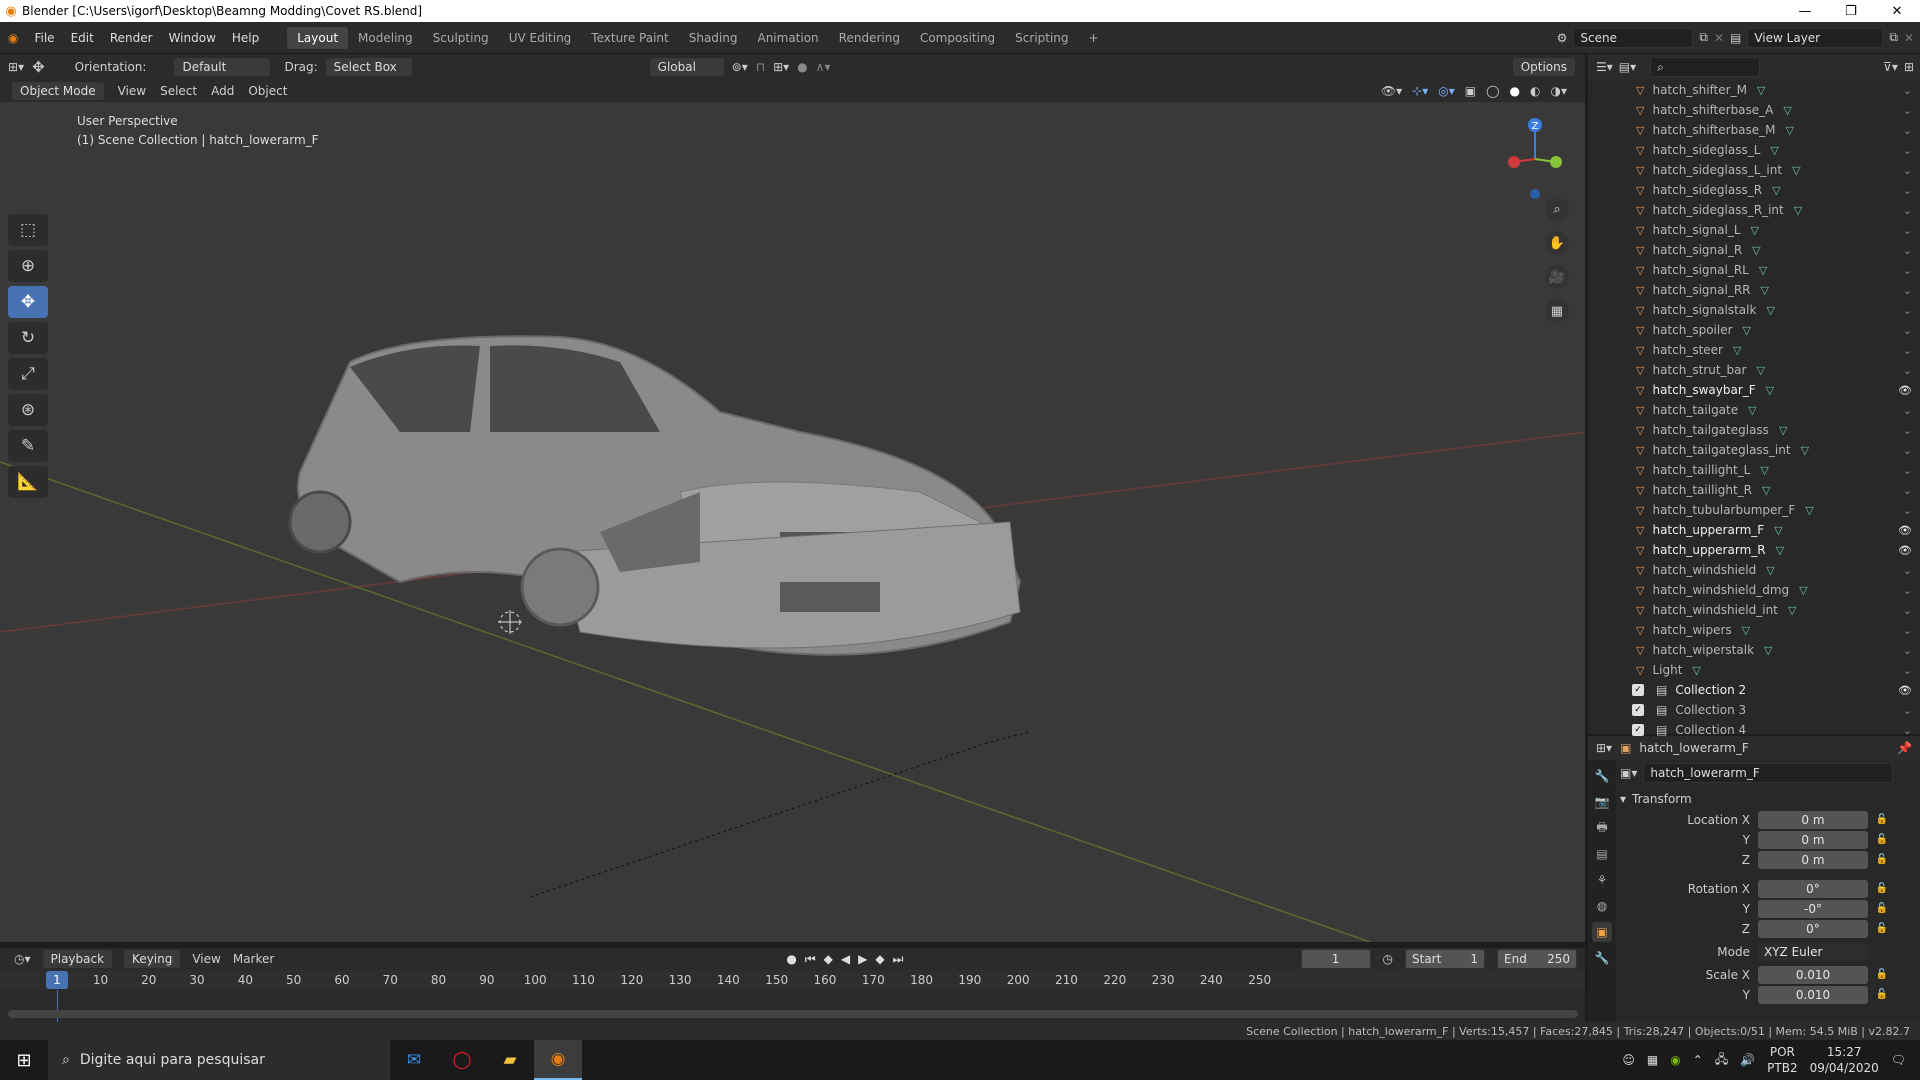  What do you see at coordinates (1557, 277) in the screenshot?
I see `camera-view-icon: 🎥` at bounding box center [1557, 277].